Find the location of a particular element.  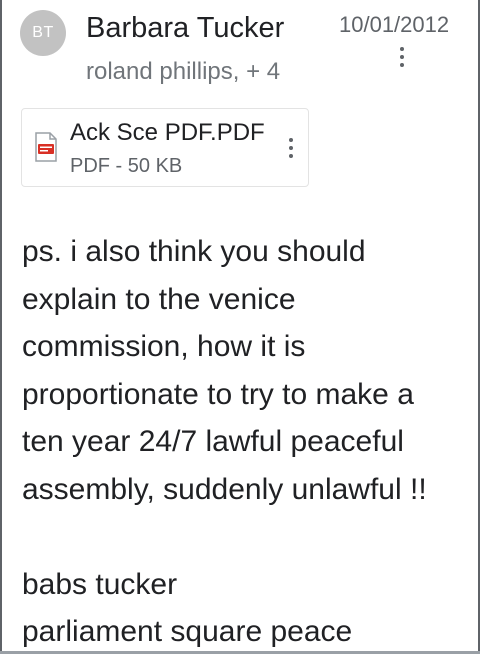

attachment-card: Ack Sce PDF.PDF PDF - 50 KB is located at coordinates (165, 147).